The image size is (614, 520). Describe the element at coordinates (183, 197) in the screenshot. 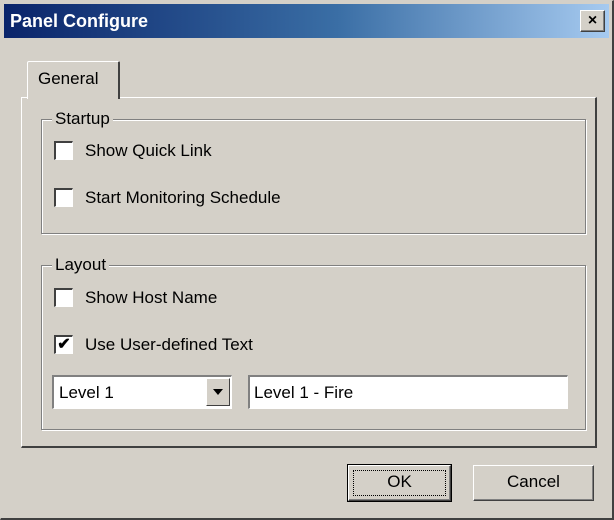

I see `start-monitoring-schedule-label: Start Monitoring Schedule` at that location.